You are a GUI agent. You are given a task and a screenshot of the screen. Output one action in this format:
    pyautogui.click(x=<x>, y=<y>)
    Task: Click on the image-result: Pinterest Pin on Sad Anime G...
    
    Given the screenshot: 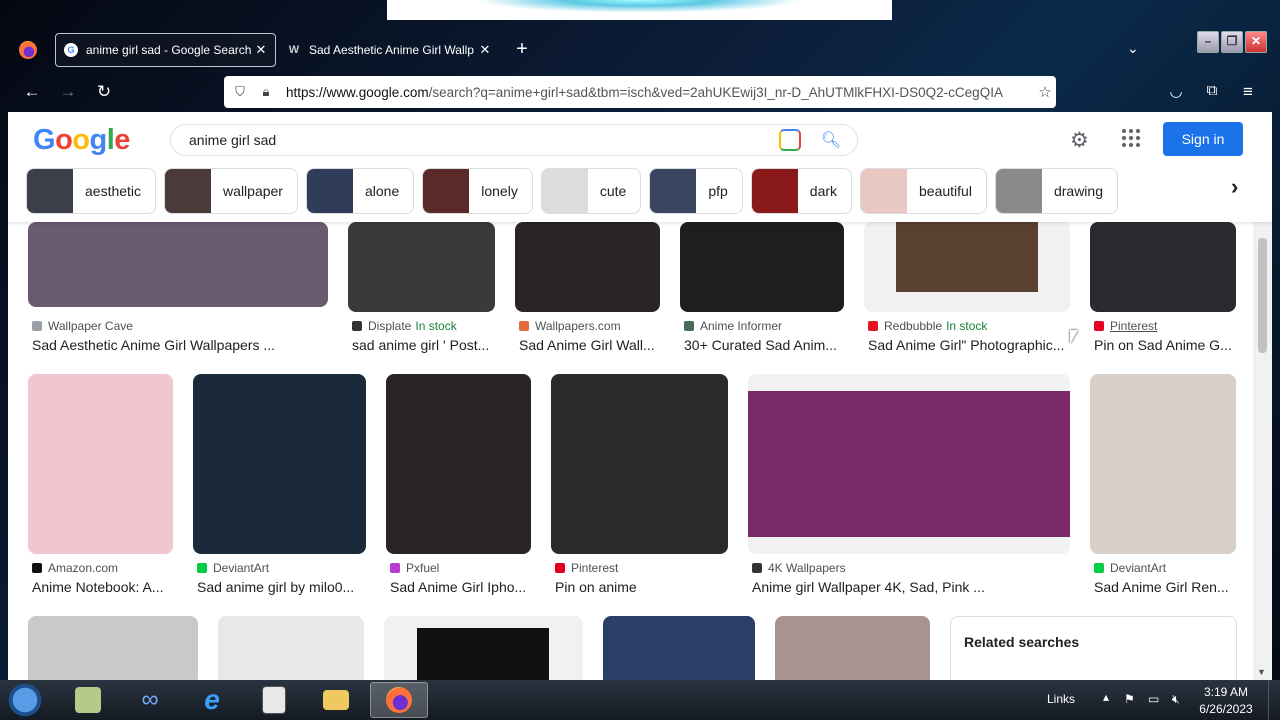 What is the action you would take?
    pyautogui.click(x=1163, y=287)
    